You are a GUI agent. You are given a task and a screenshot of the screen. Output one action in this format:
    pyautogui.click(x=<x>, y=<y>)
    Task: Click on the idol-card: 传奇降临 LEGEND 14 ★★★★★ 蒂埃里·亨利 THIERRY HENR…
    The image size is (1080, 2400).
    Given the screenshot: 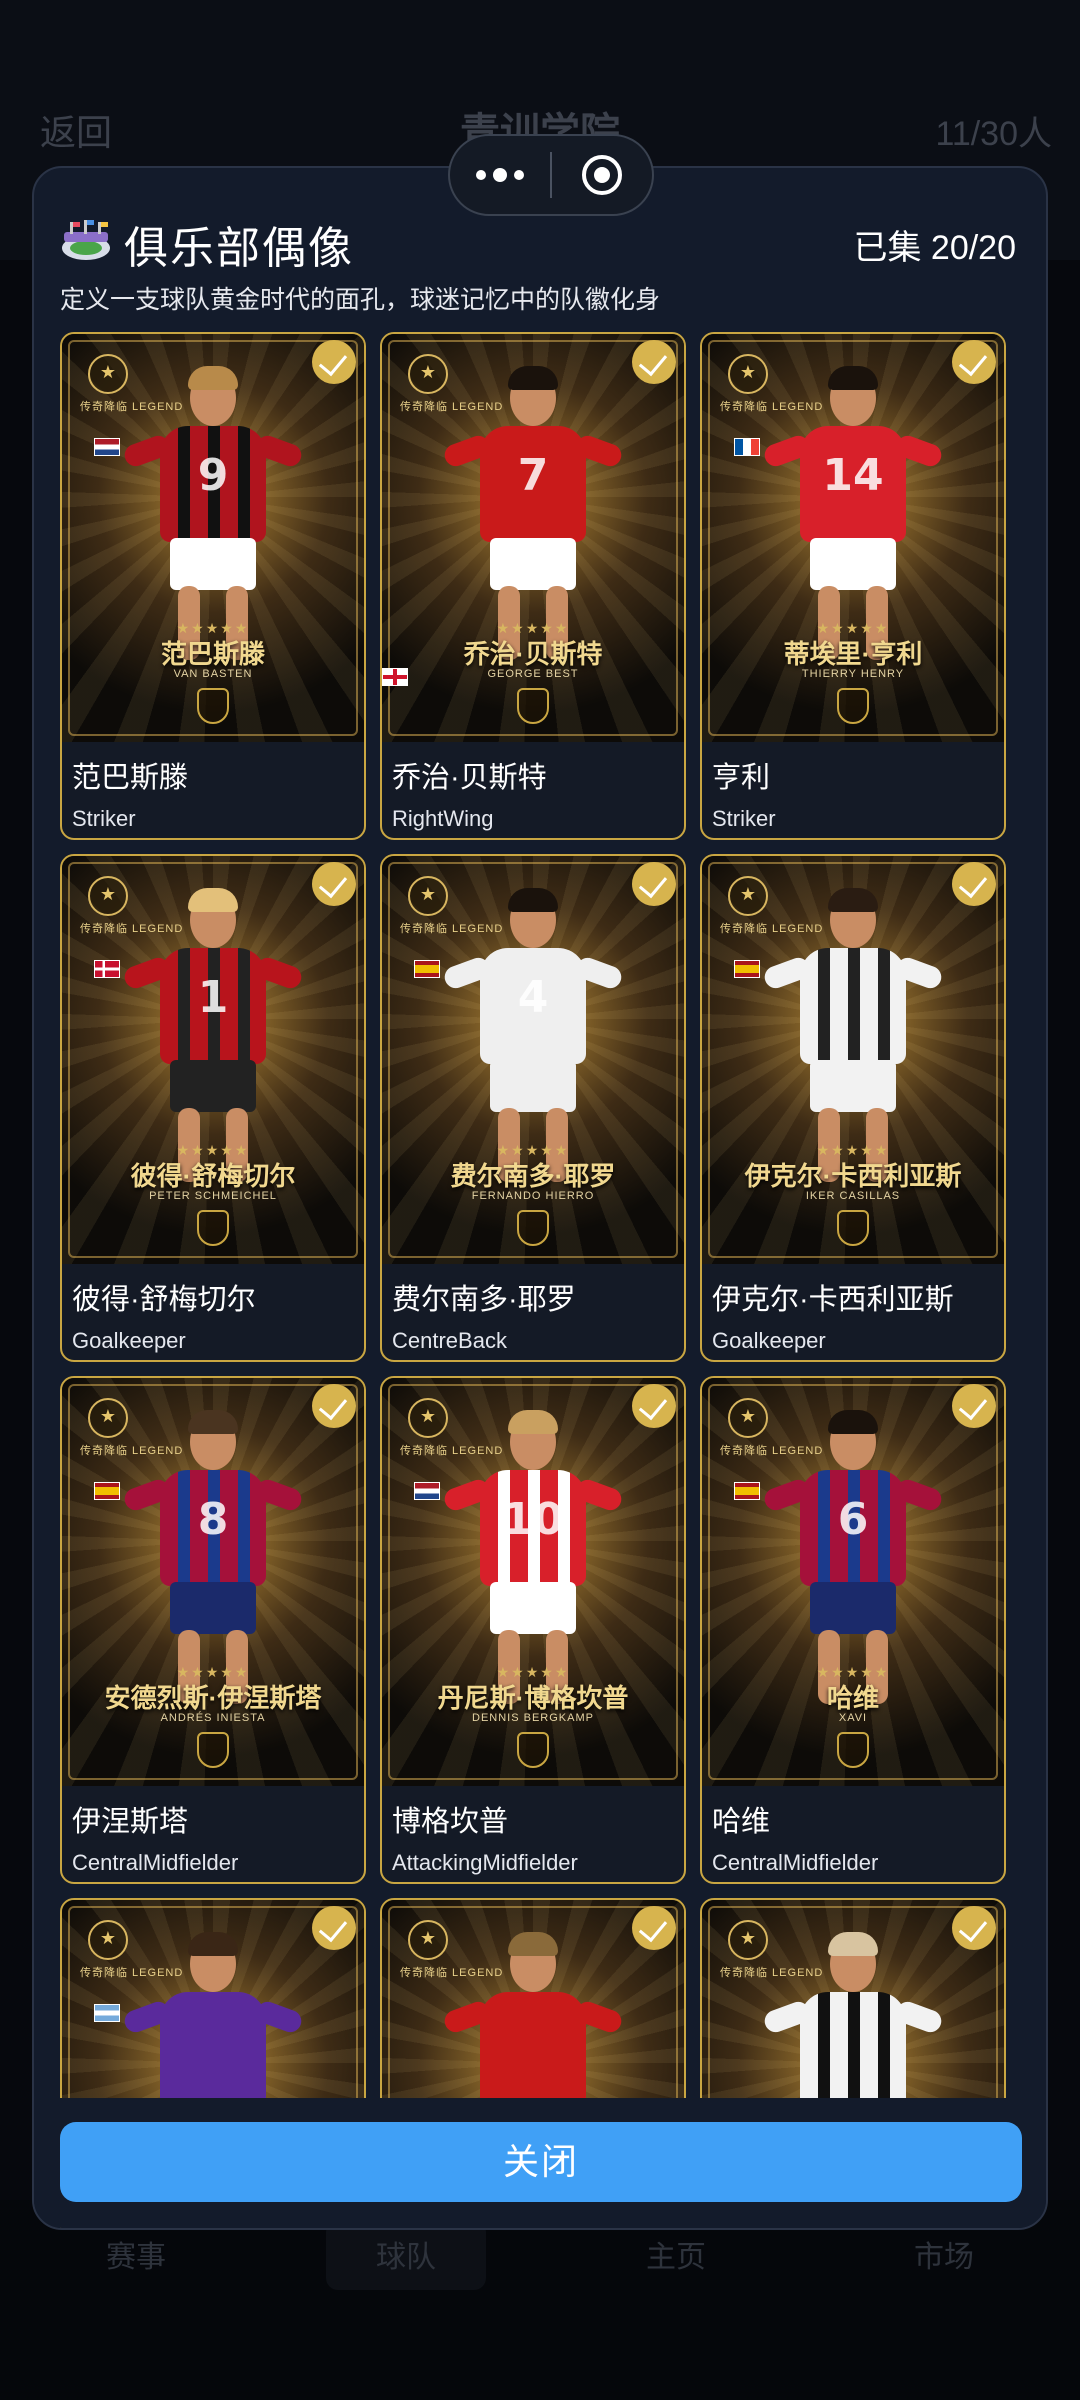 What is the action you would take?
    pyautogui.click(x=853, y=586)
    